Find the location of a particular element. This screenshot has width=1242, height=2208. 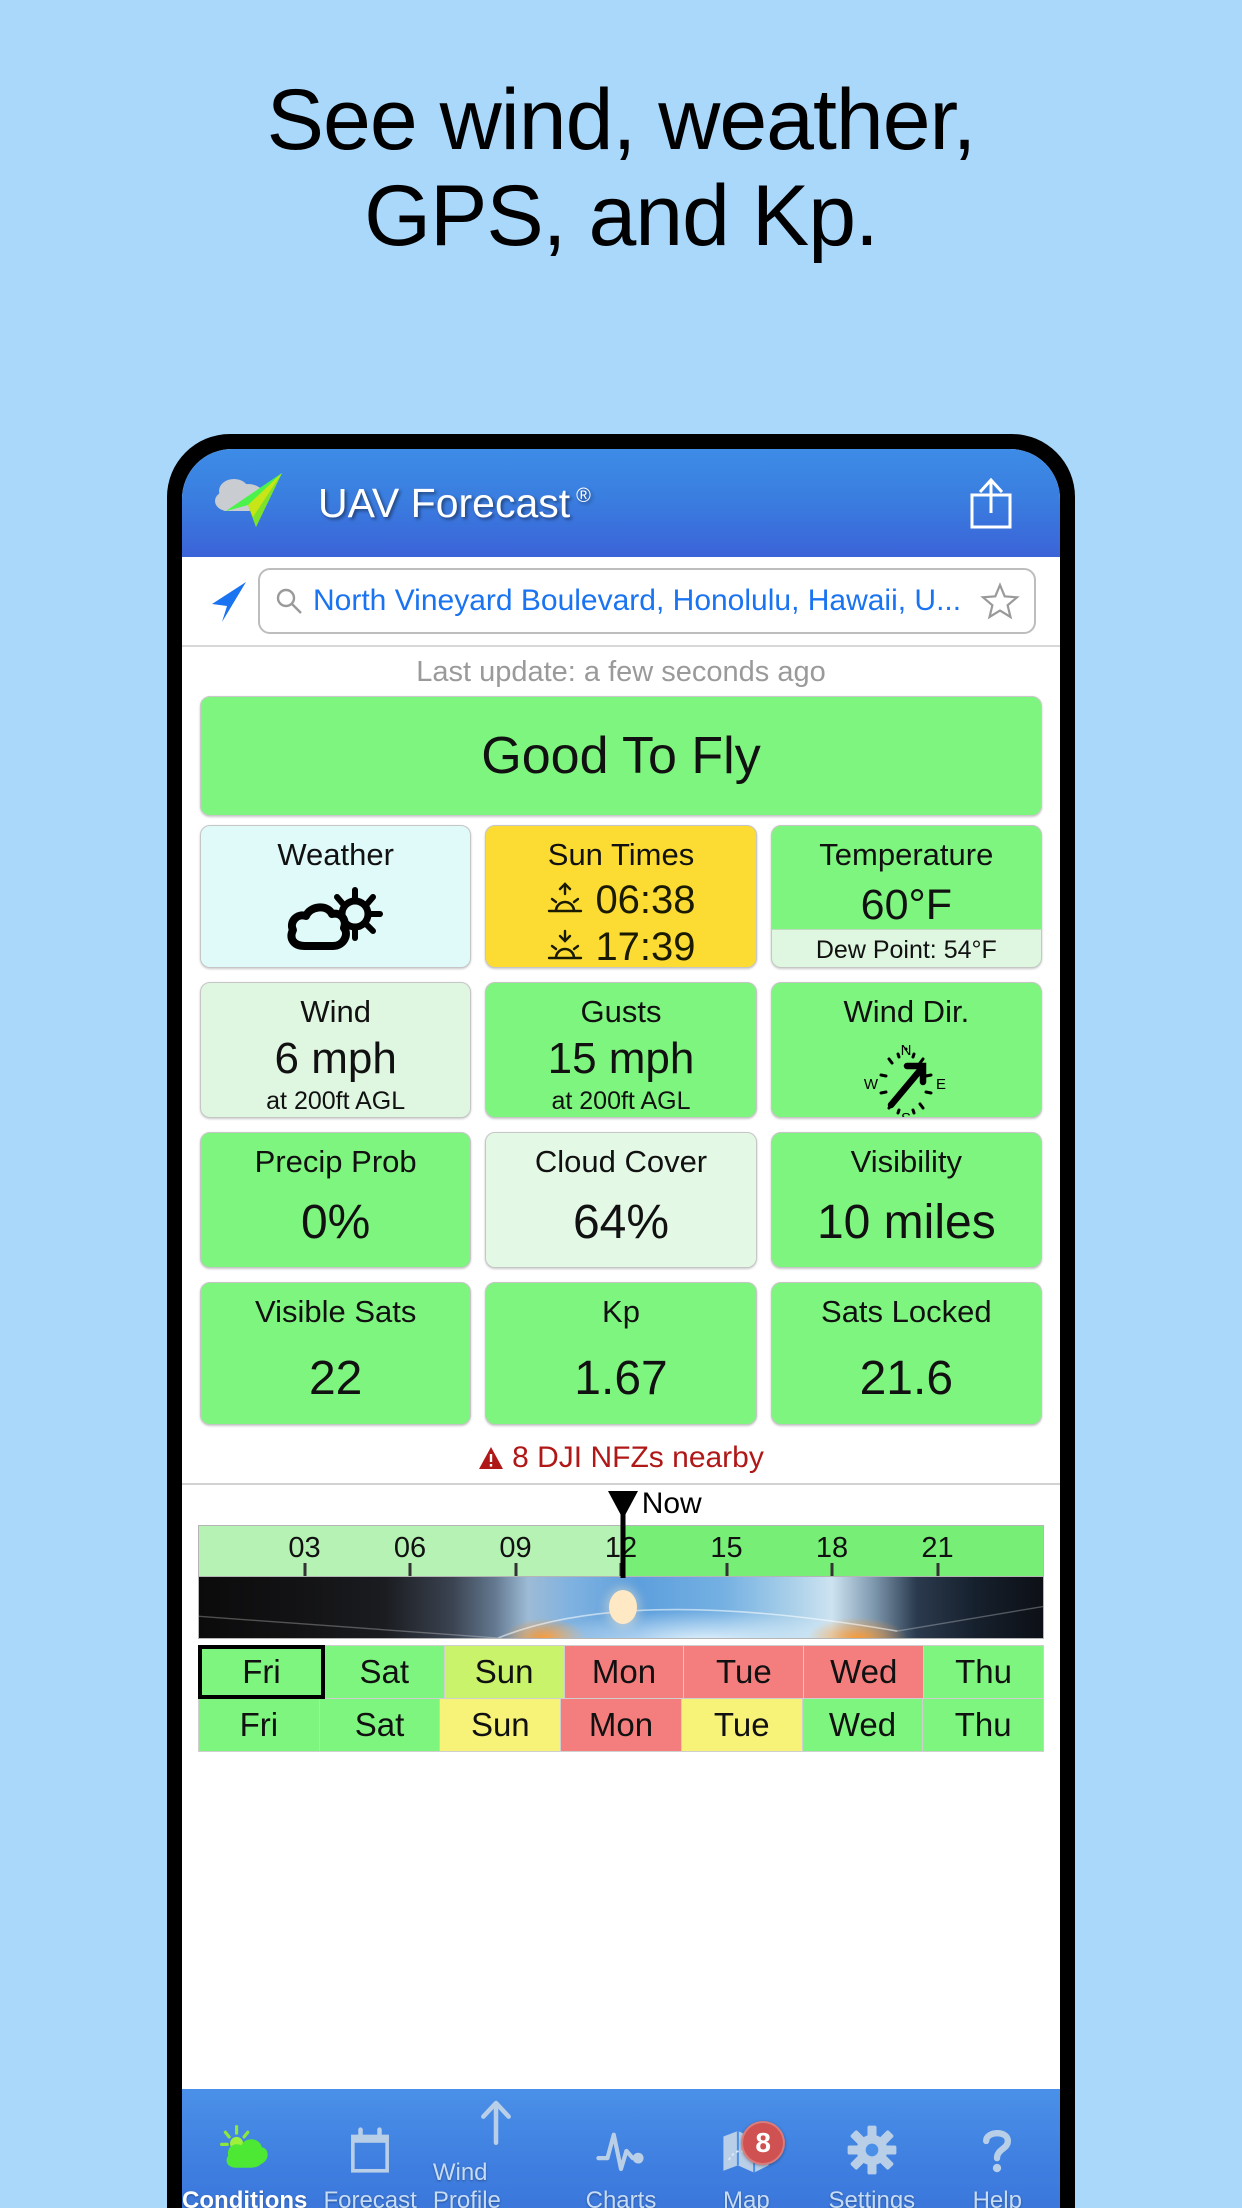

compass-south-label: S is located at coordinates (906, 1114).